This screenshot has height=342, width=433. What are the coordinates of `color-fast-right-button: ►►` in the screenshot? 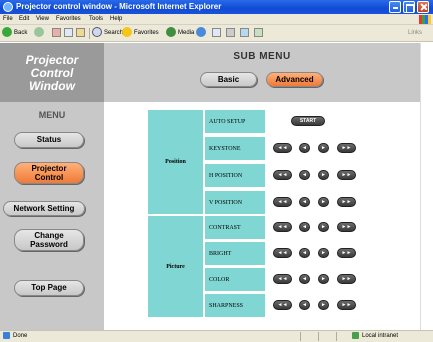 It's located at (346, 279).